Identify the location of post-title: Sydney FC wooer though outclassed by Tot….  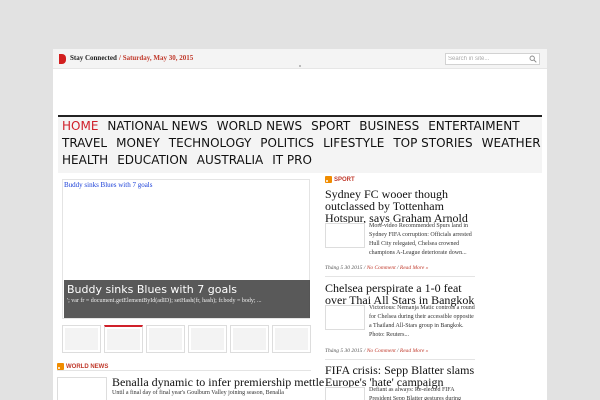
(402, 206).